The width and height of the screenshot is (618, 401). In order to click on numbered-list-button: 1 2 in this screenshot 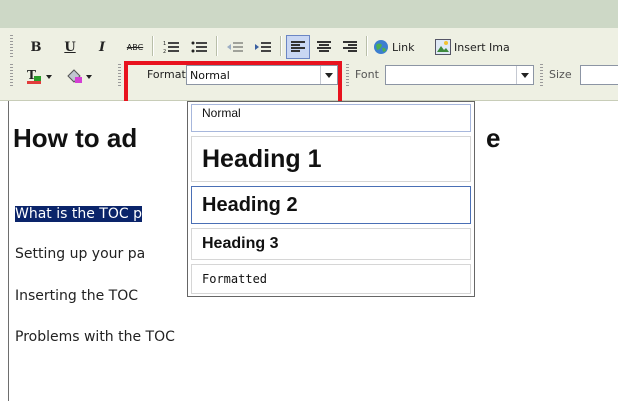, I will do `click(171, 47)`.